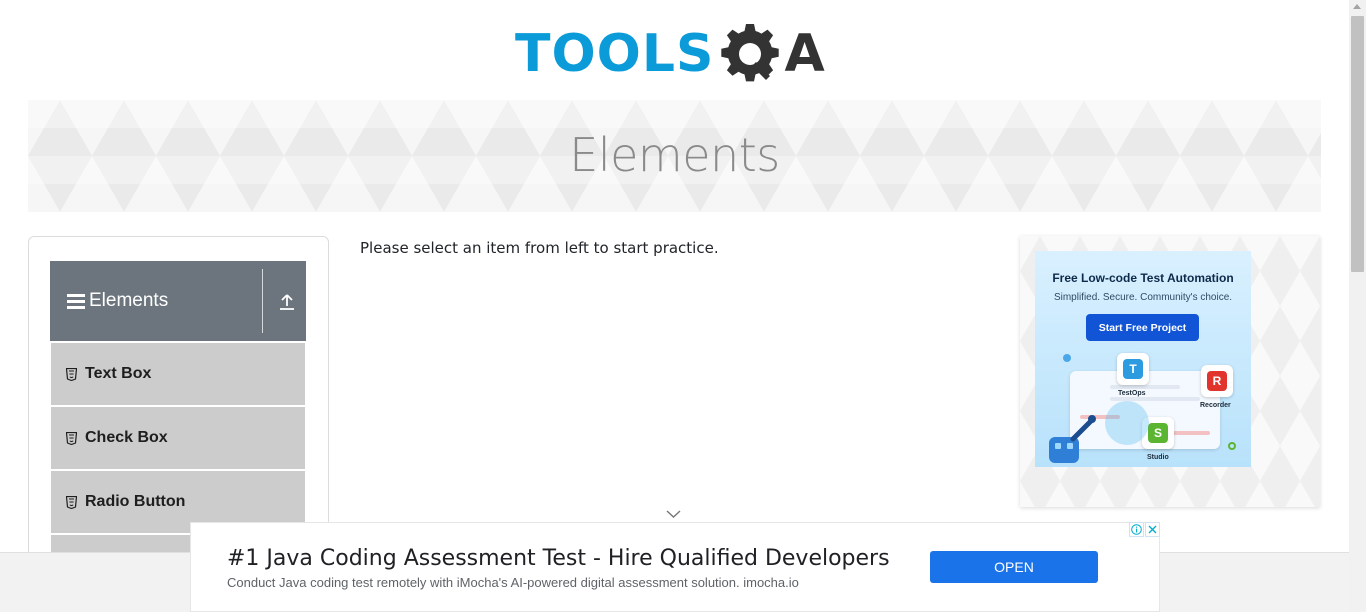 The image size is (1366, 612). I want to click on tile-label: TestOps, so click(1132, 393).